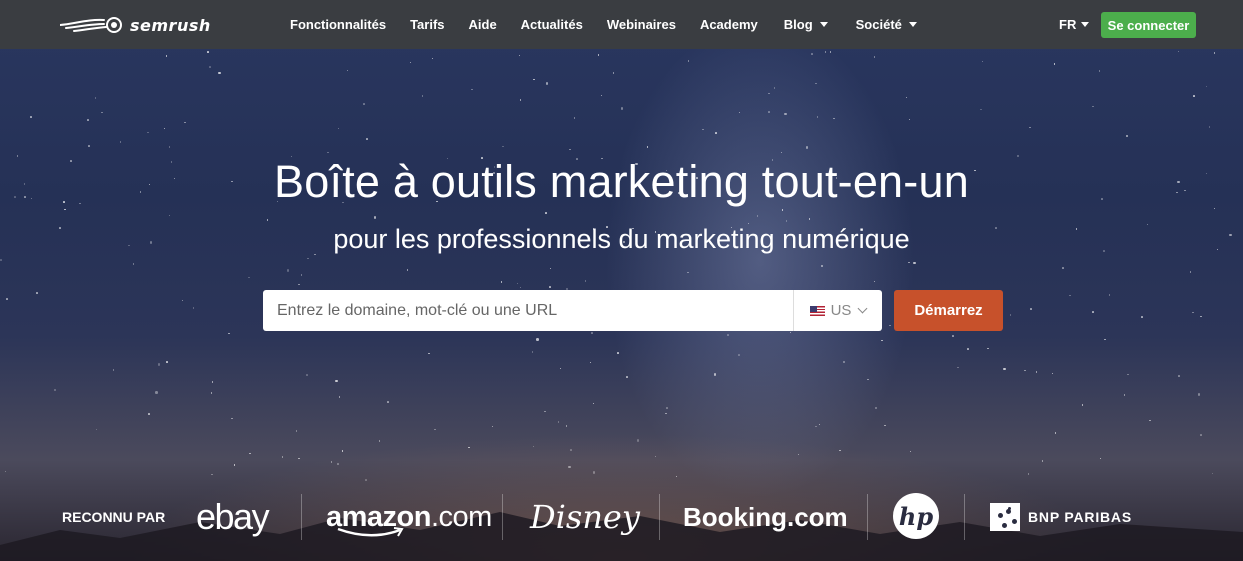 The image size is (1243, 561). I want to click on semrush-logo: semrush, so click(135, 25).